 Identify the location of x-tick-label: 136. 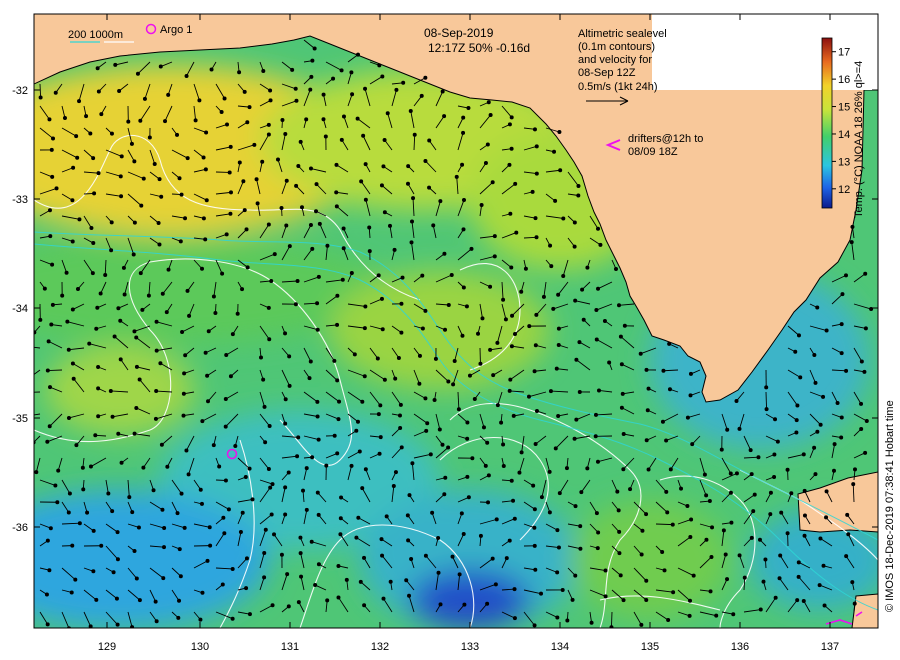
(740, 647).